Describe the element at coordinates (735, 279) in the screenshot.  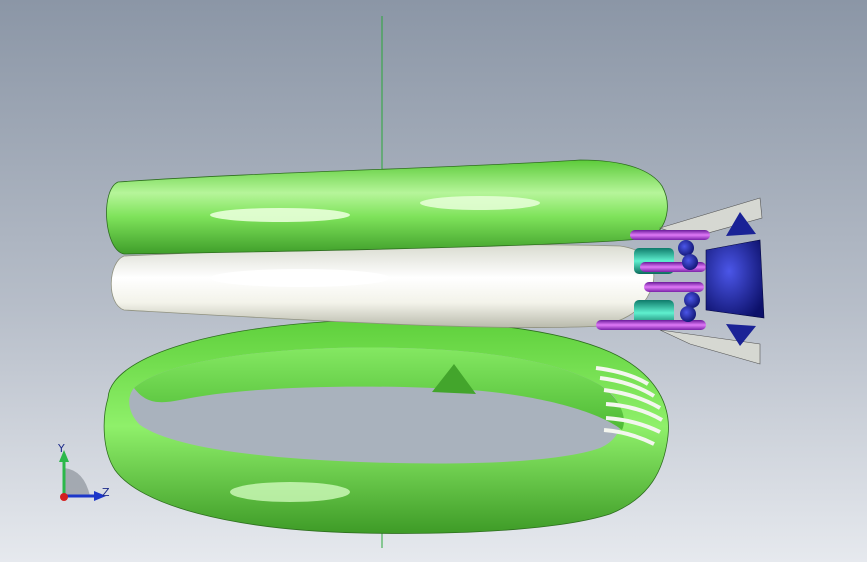
I see `gemstone` at that location.